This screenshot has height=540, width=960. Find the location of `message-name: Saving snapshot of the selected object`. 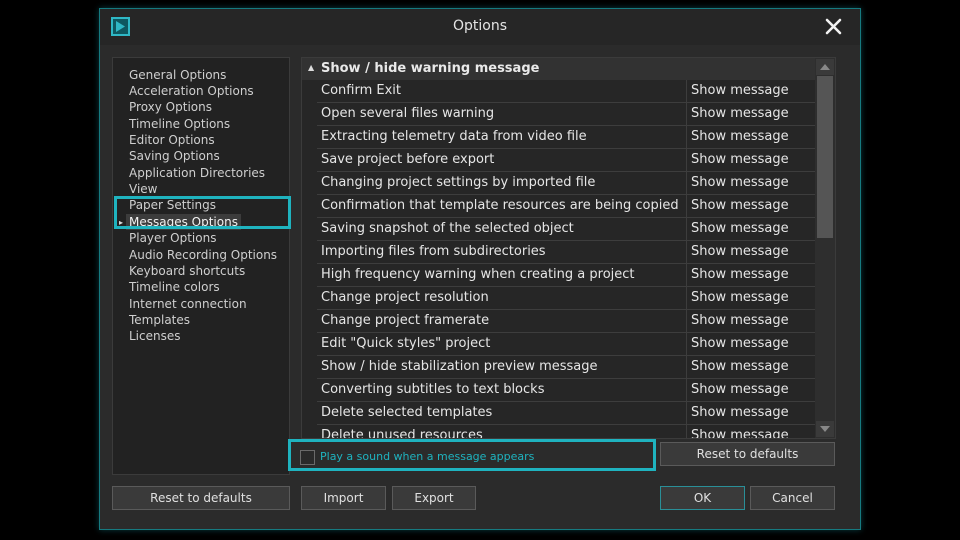

message-name: Saving snapshot of the selected object is located at coordinates (447, 228).